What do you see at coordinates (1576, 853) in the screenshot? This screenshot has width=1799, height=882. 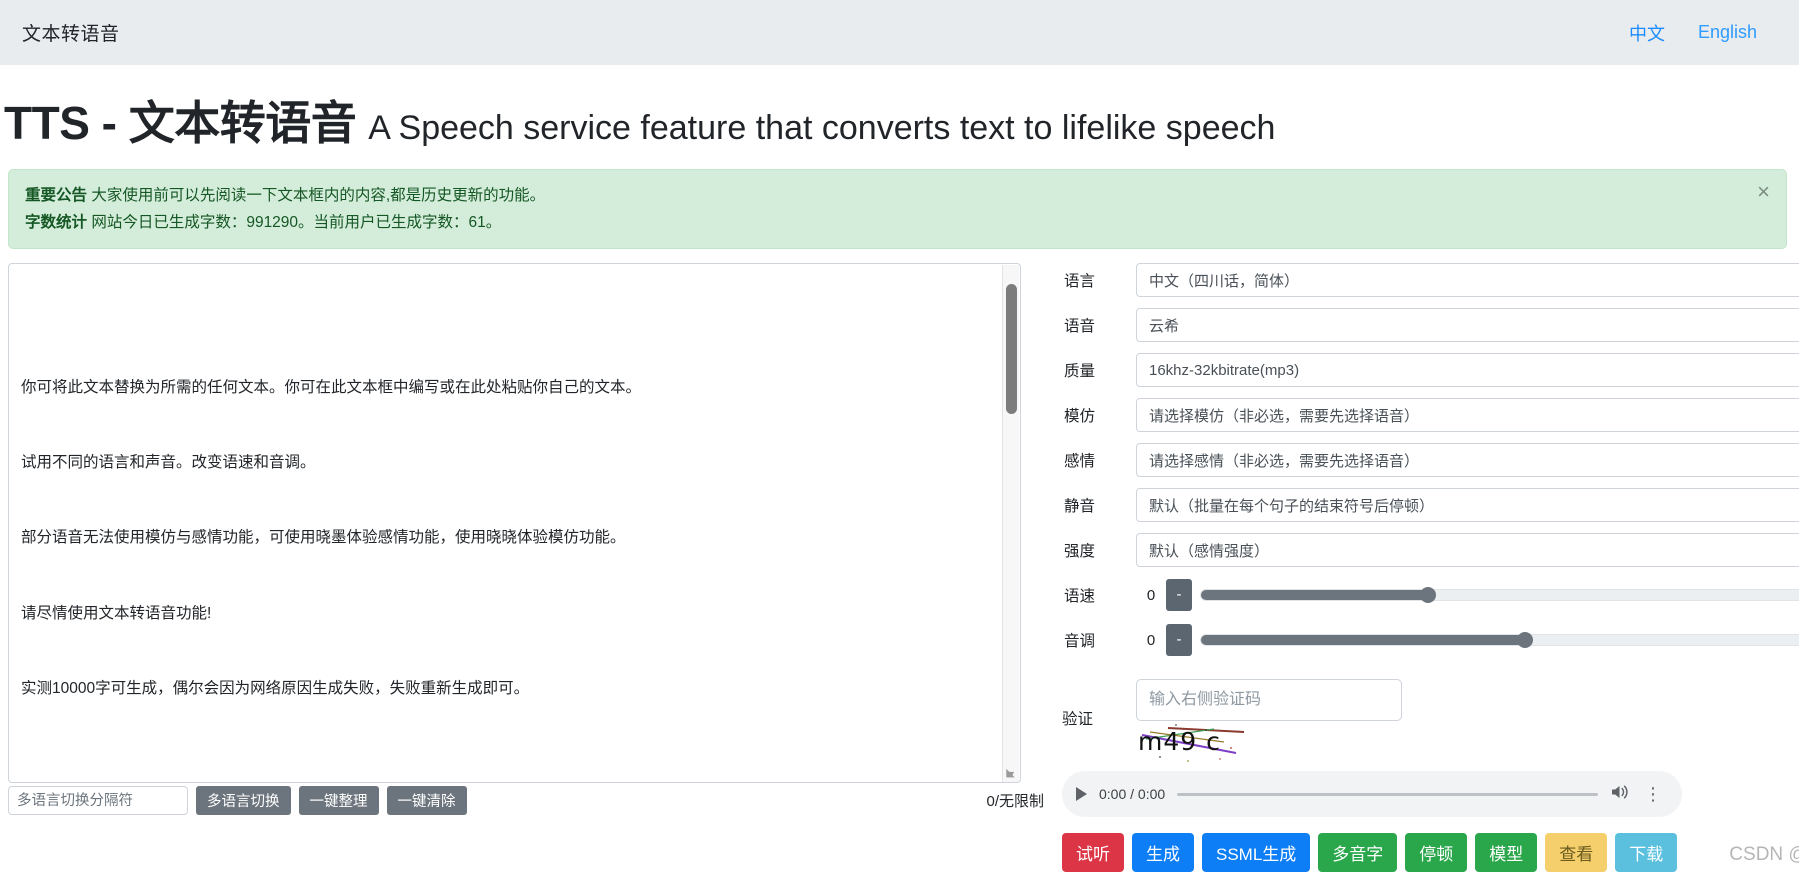 I see `view-button: 查看` at bounding box center [1576, 853].